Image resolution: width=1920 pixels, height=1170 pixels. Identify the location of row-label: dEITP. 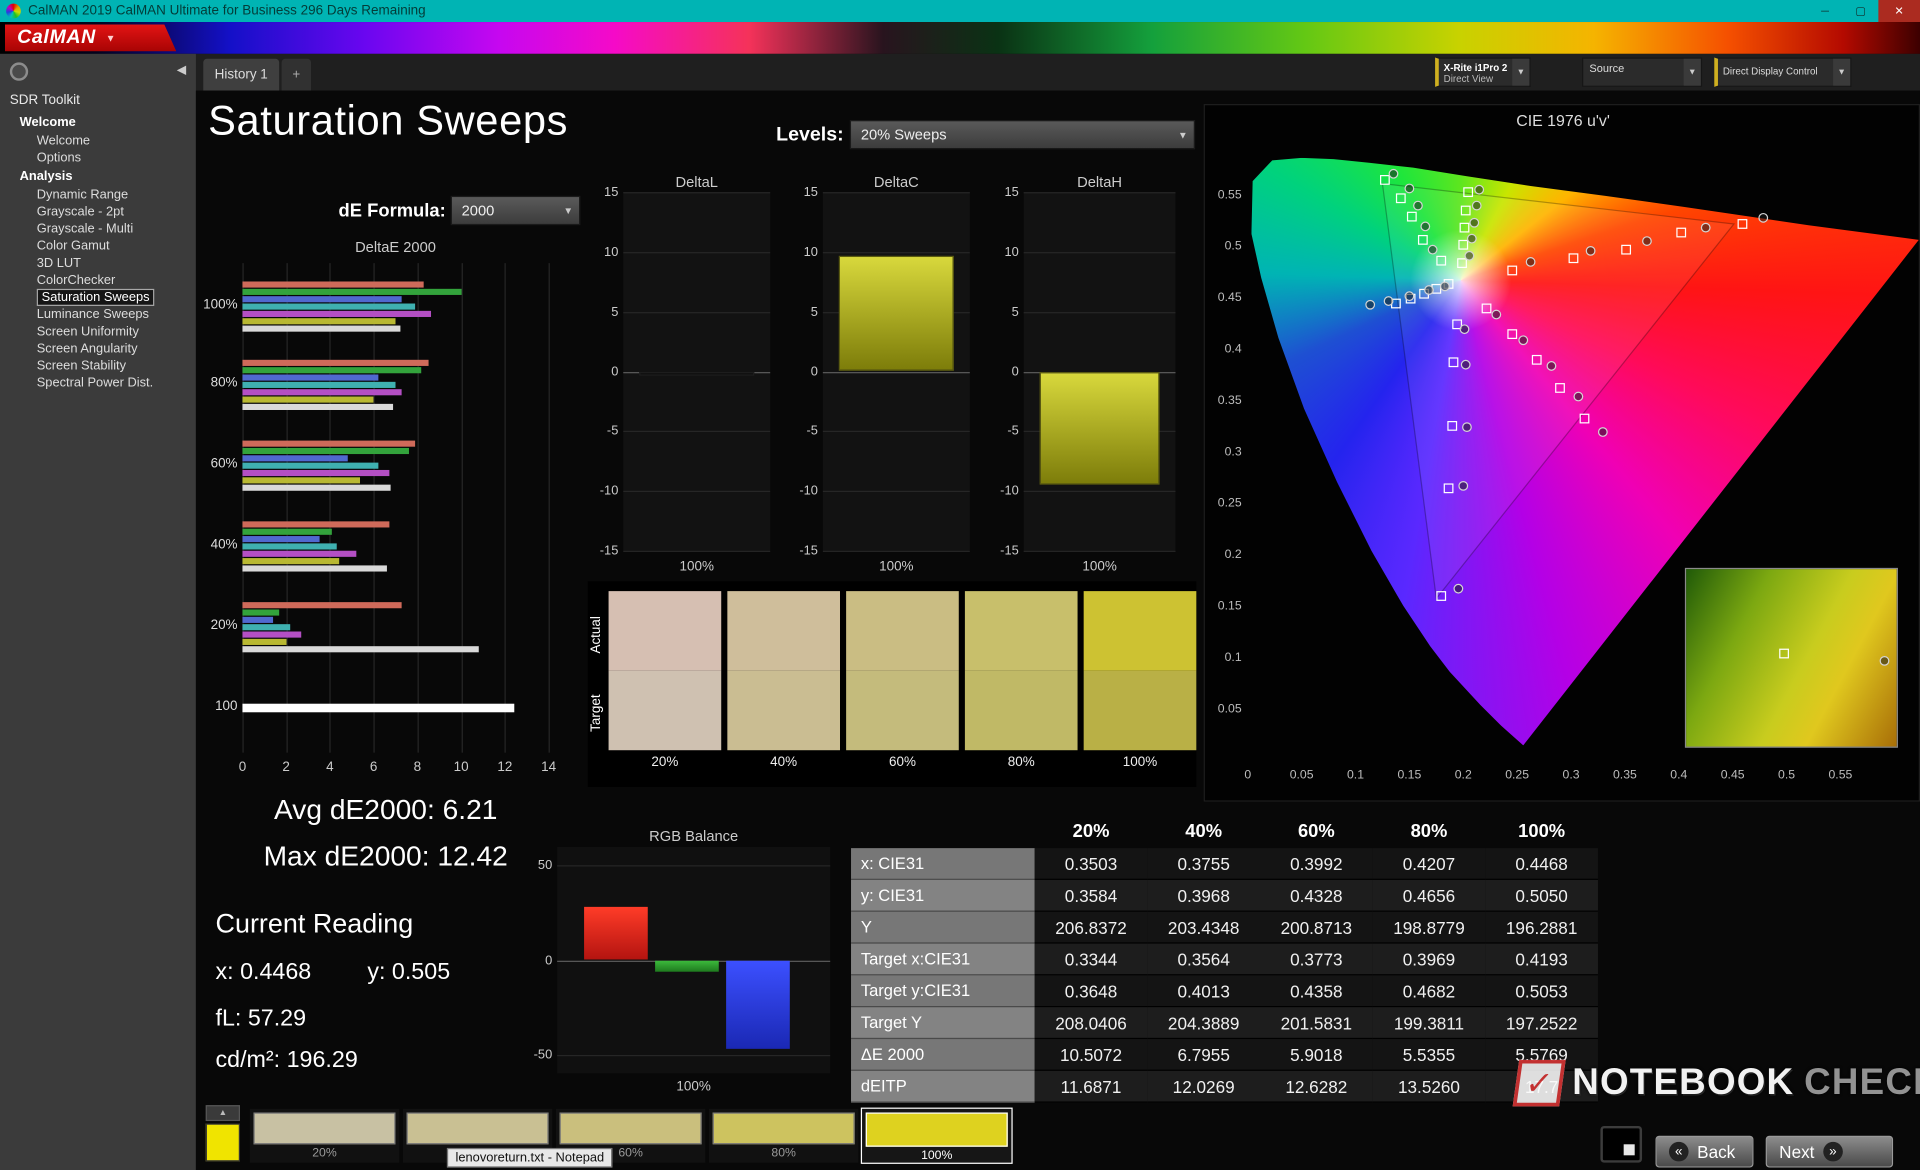
(943, 1086).